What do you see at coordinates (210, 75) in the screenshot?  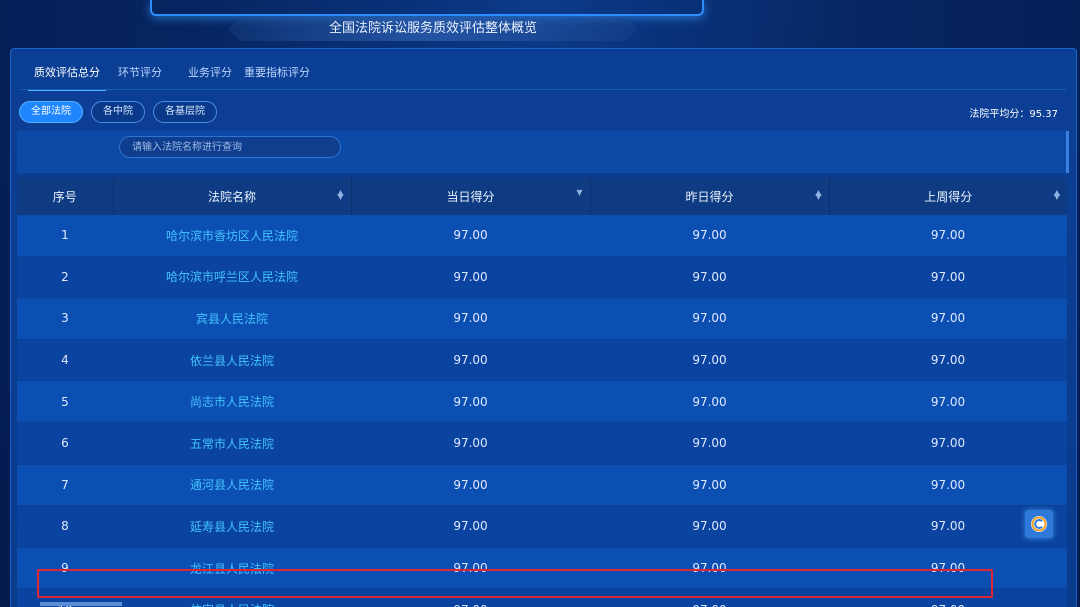 I see `tab-business-score: 业务评分` at bounding box center [210, 75].